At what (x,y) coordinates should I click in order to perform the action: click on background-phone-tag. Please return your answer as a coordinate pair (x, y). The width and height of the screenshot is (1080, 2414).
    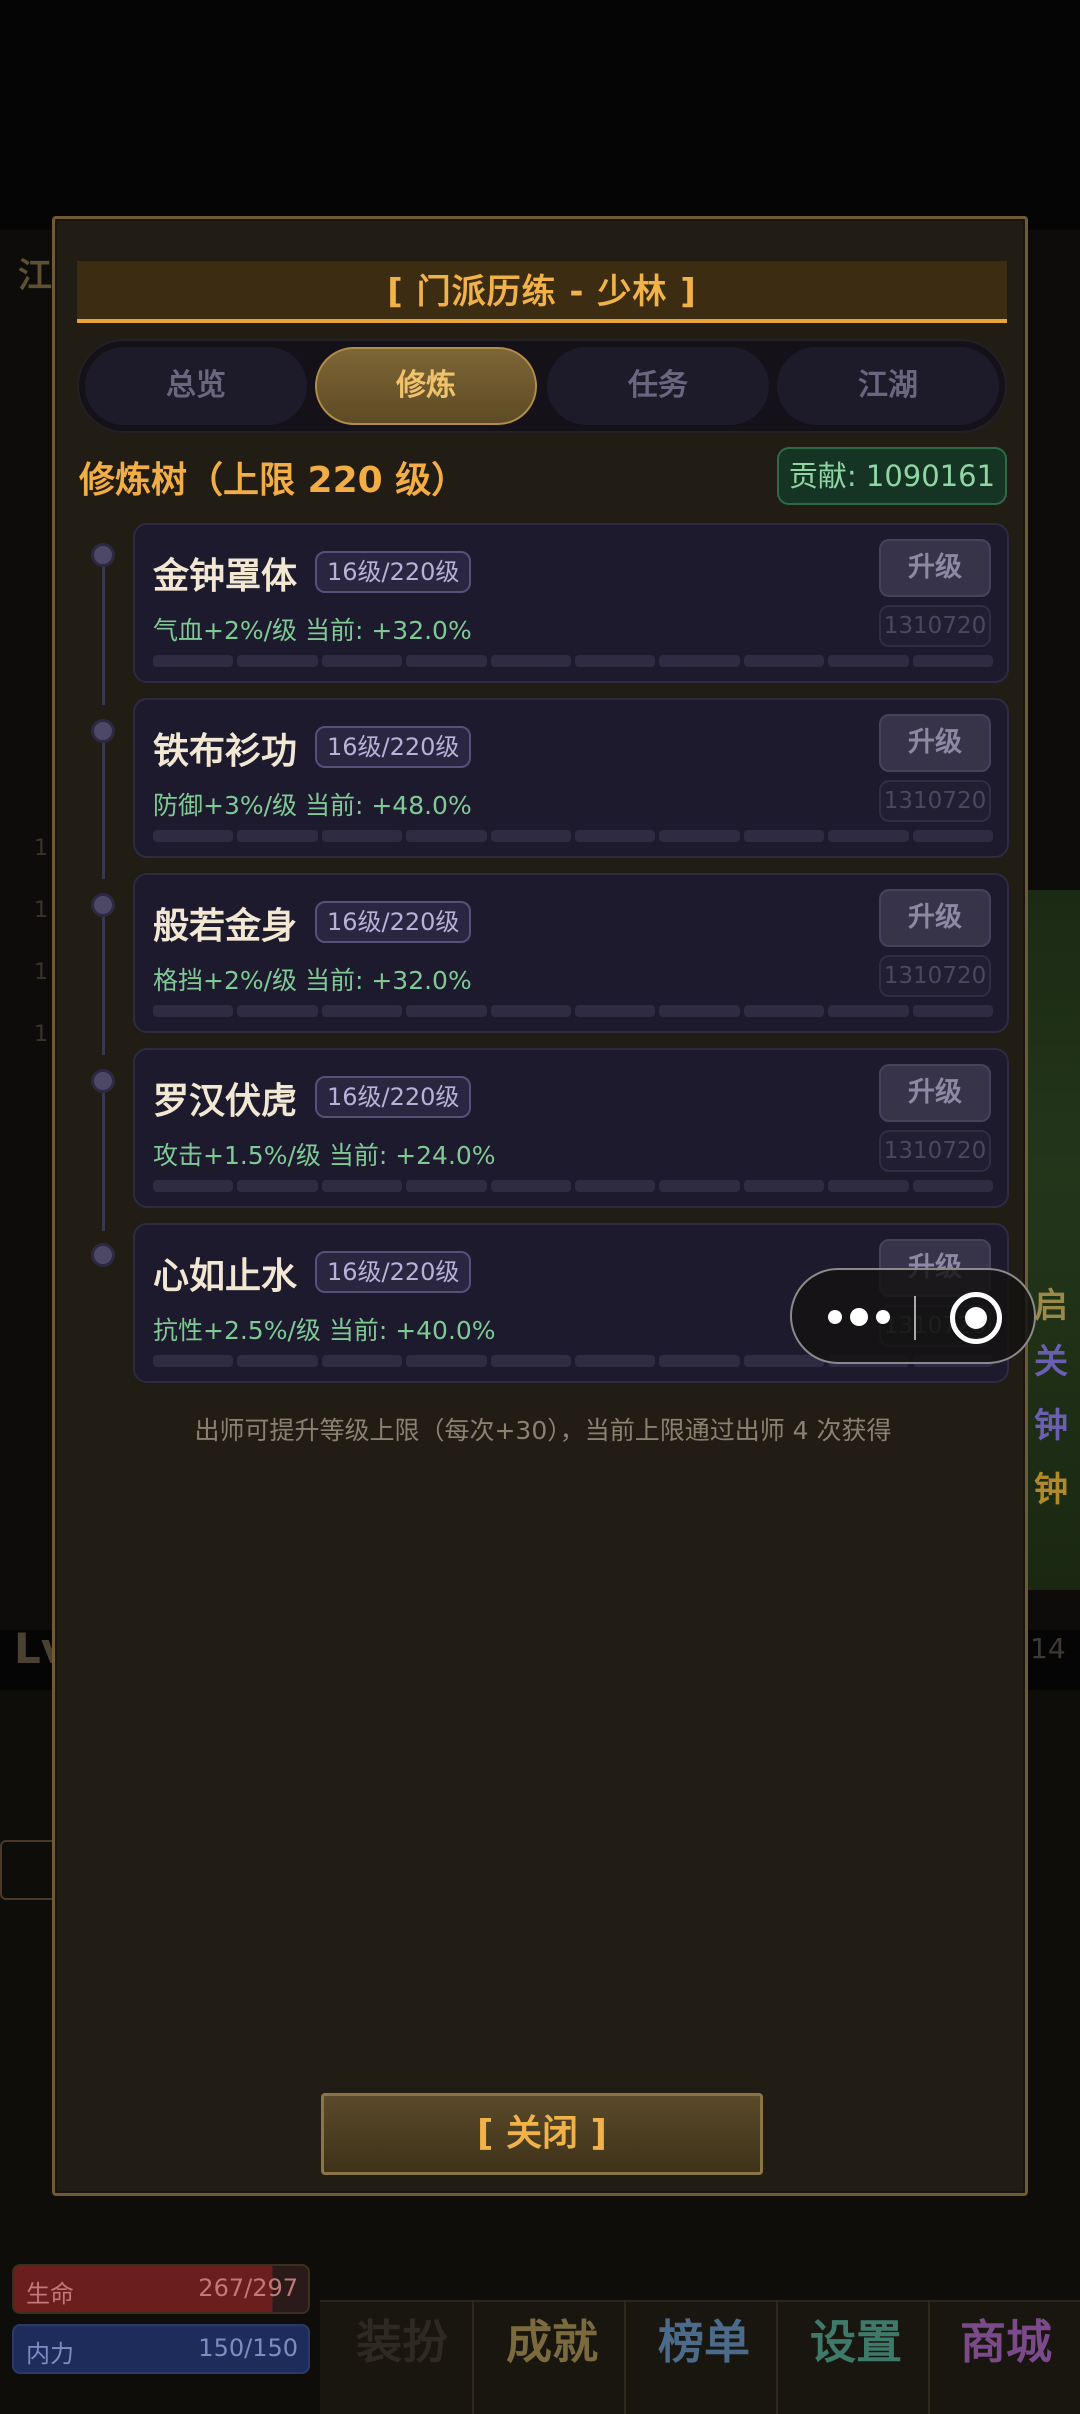
    Looking at the image, I should click on (30, 1870).